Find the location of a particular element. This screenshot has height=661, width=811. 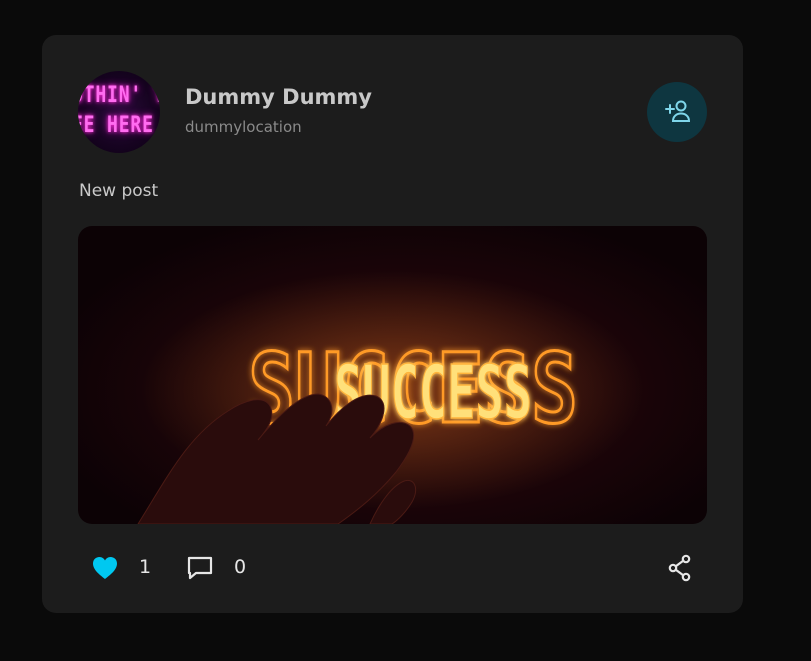

add-user-icon is located at coordinates (678, 111).